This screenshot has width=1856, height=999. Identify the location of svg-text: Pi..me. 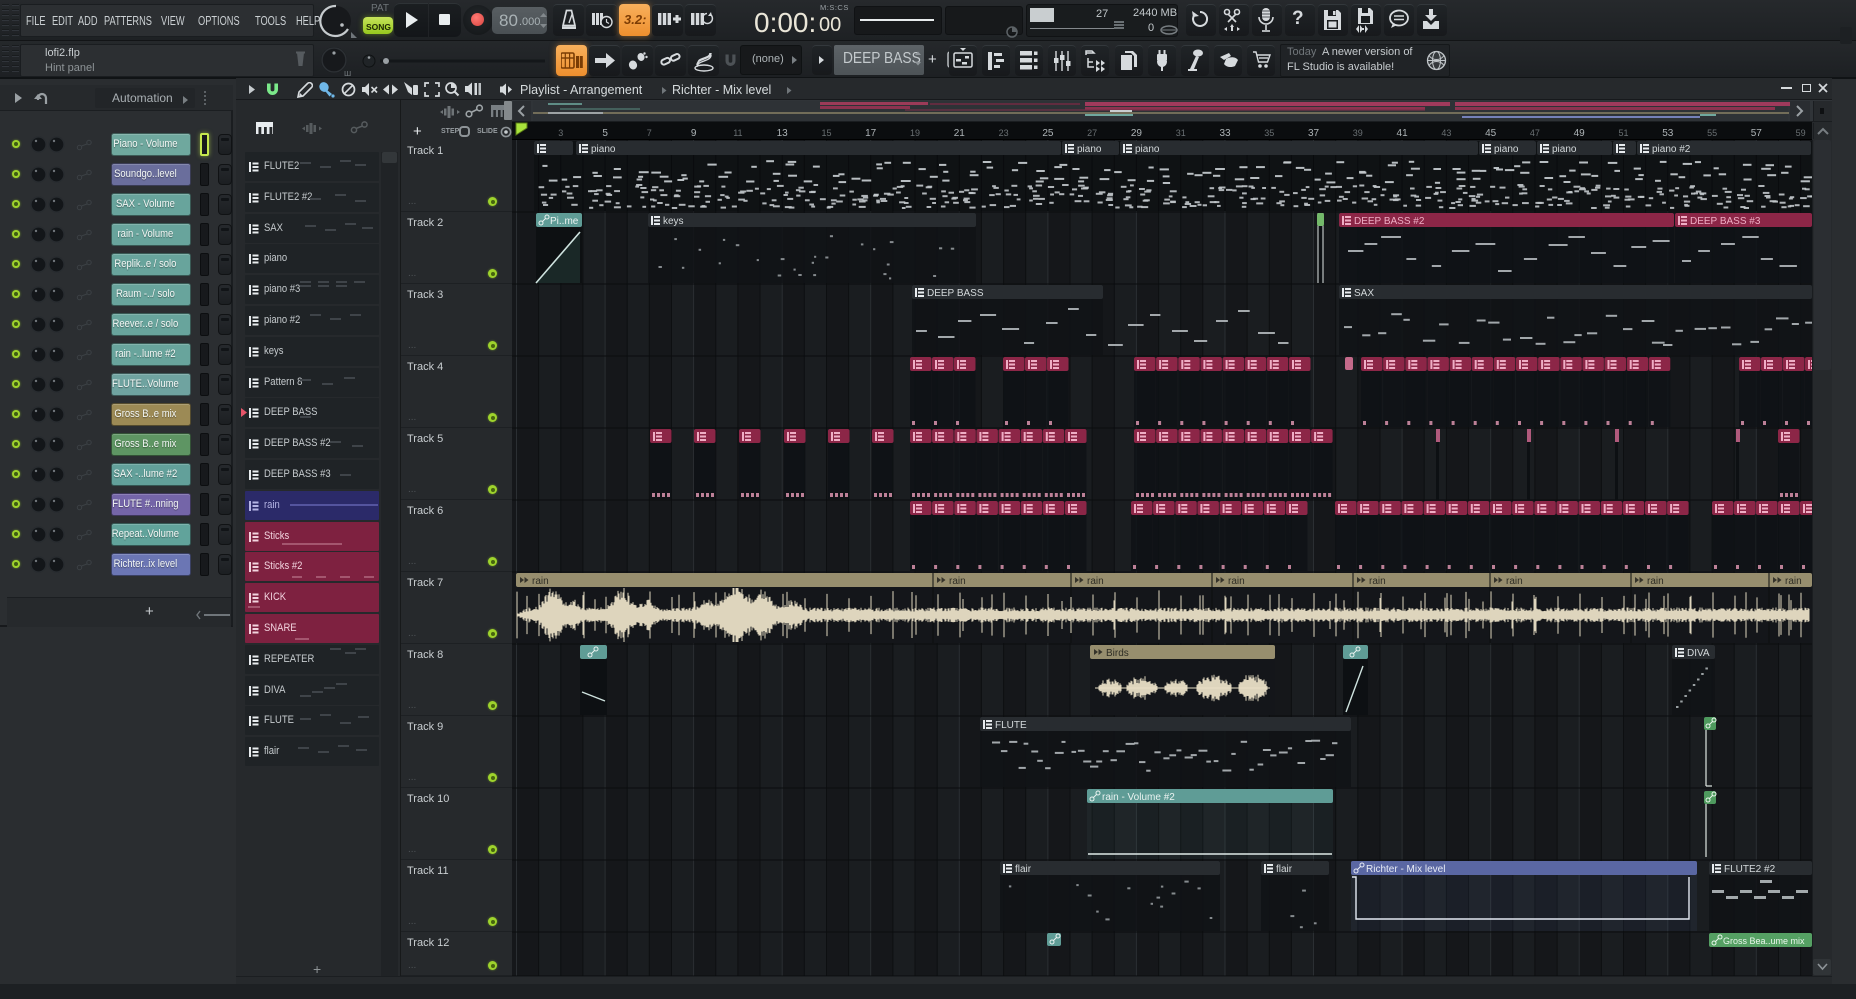
(564, 221).